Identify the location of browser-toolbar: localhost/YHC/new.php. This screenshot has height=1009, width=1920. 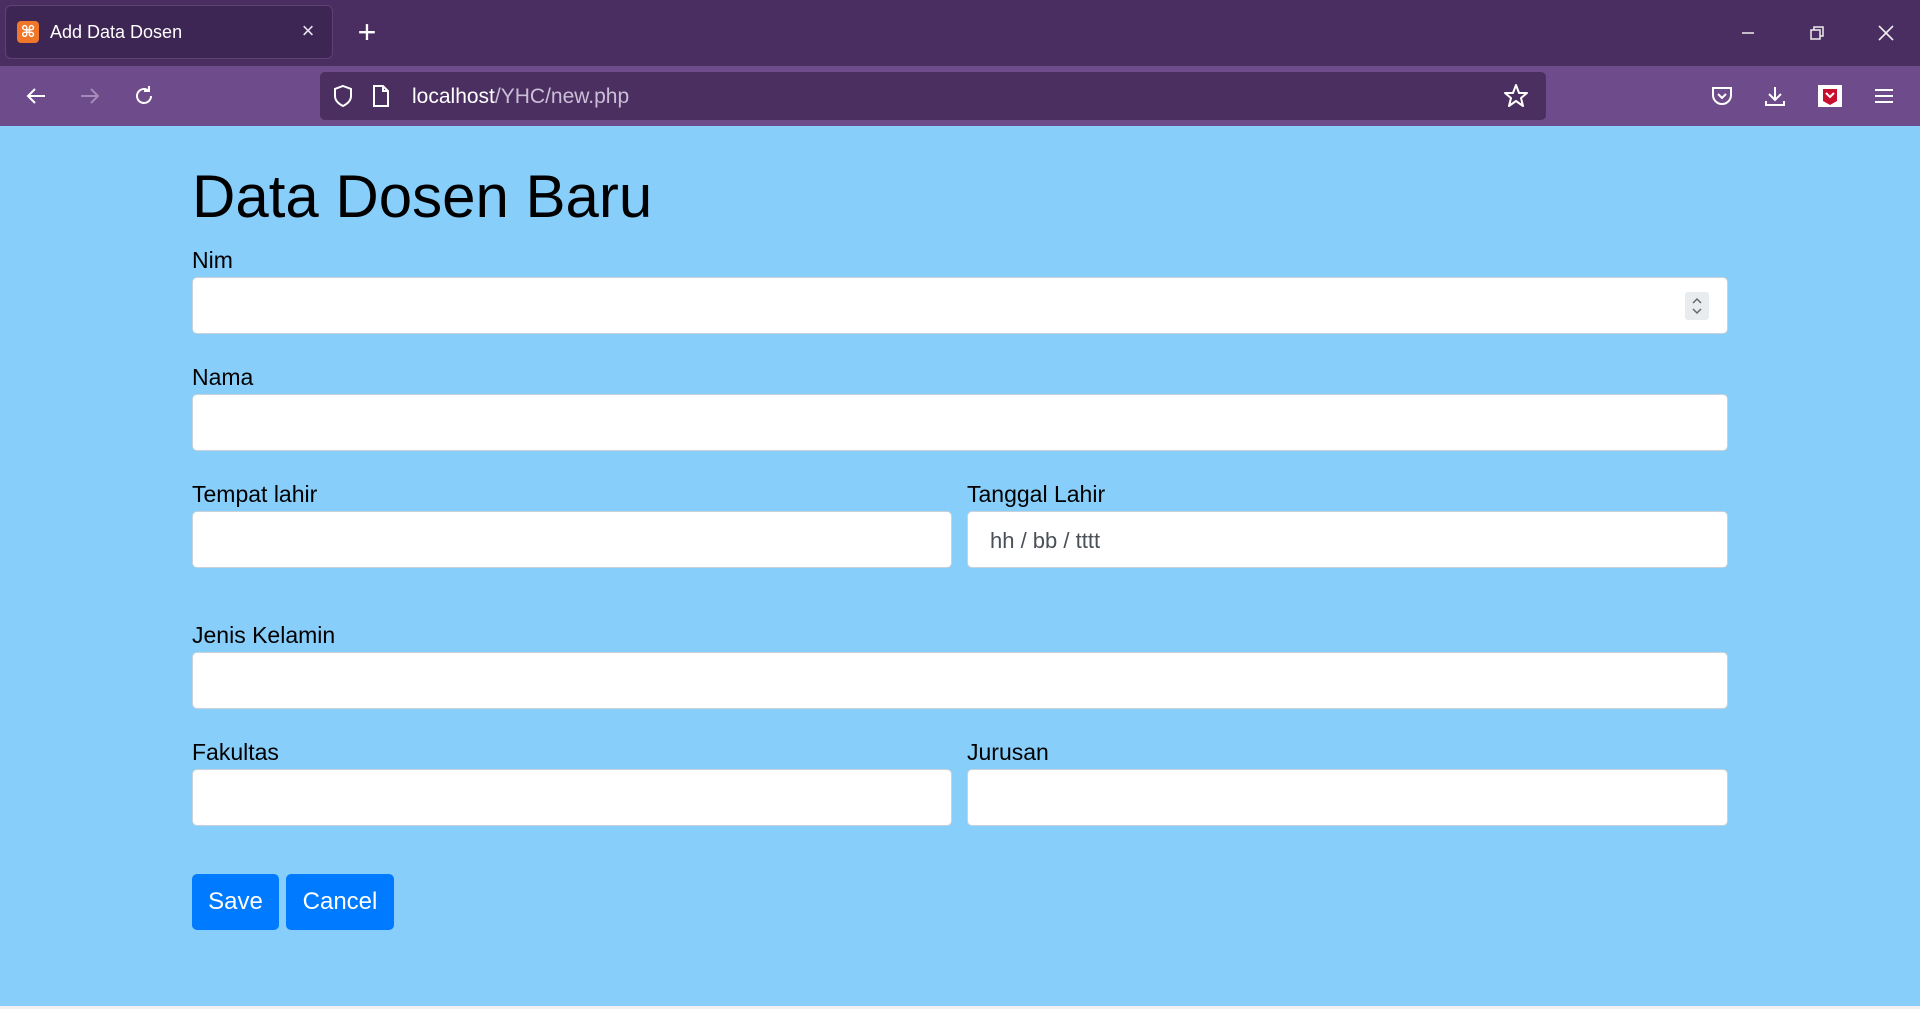
(960, 96).